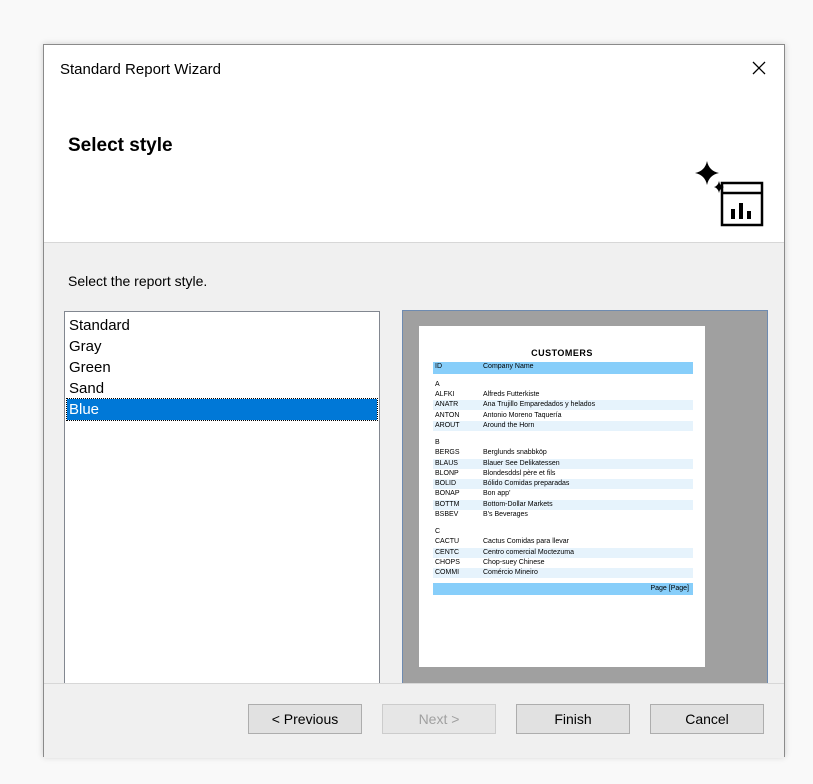  I want to click on preview-col-company: Company Name, so click(508, 366).